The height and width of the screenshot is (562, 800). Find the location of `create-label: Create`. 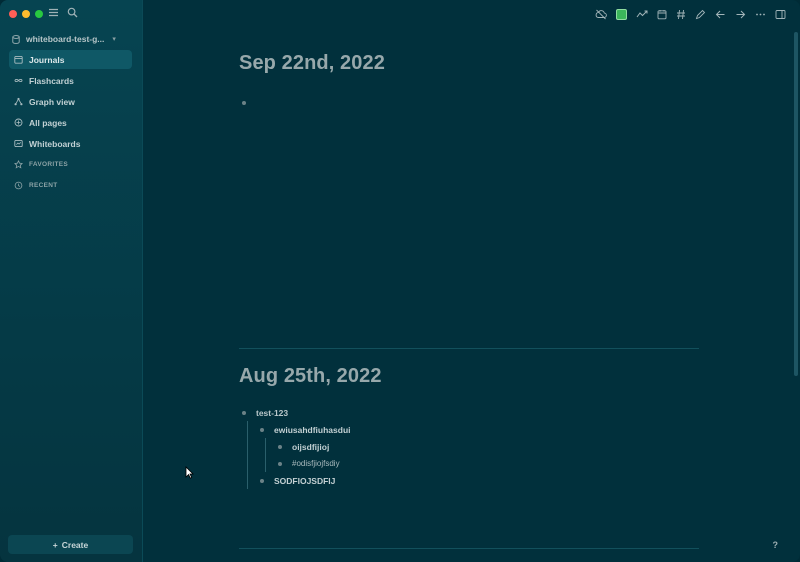

create-label: Create is located at coordinates (75, 544).